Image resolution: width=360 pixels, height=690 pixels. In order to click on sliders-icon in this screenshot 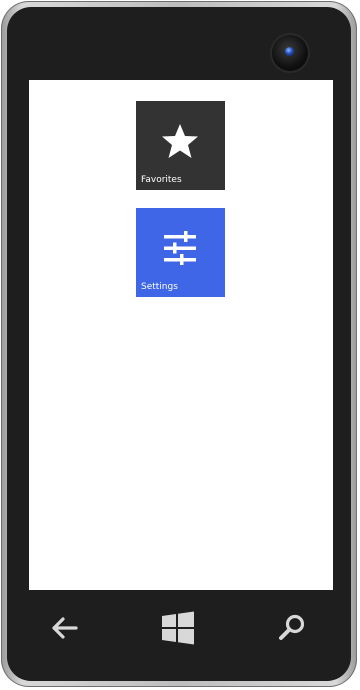, I will do `click(180, 248)`.